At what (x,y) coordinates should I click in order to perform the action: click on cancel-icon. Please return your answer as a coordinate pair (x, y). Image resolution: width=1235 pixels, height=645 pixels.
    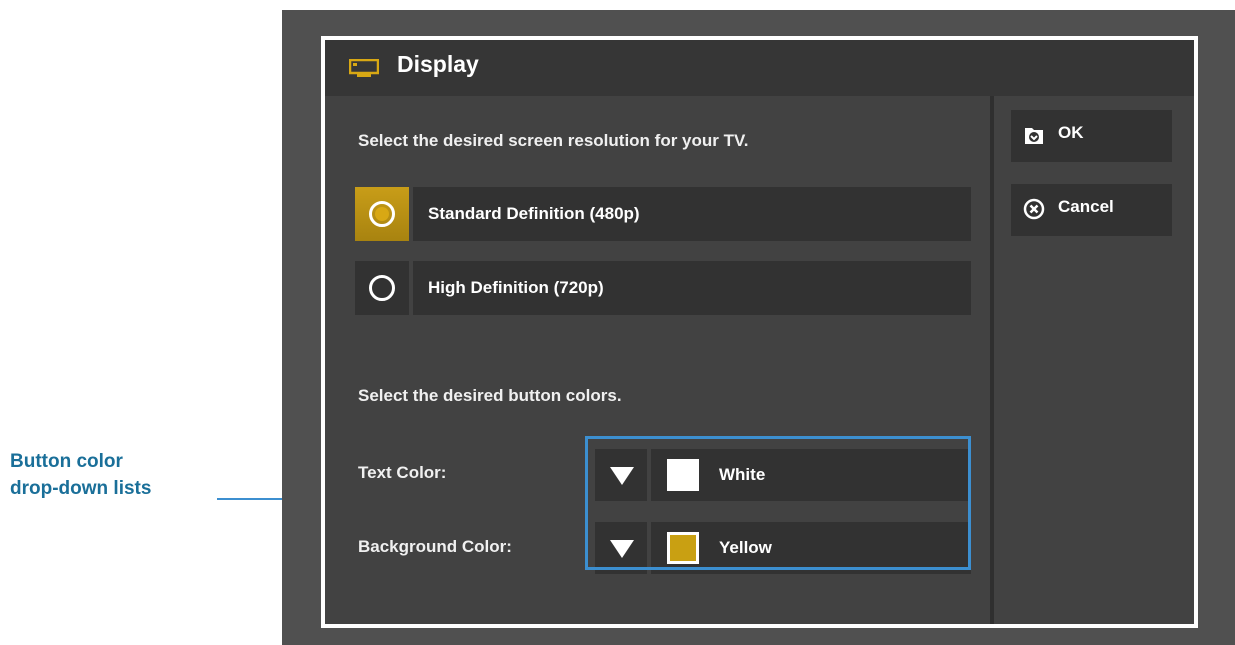
    Looking at the image, I should click on (1034, 209).